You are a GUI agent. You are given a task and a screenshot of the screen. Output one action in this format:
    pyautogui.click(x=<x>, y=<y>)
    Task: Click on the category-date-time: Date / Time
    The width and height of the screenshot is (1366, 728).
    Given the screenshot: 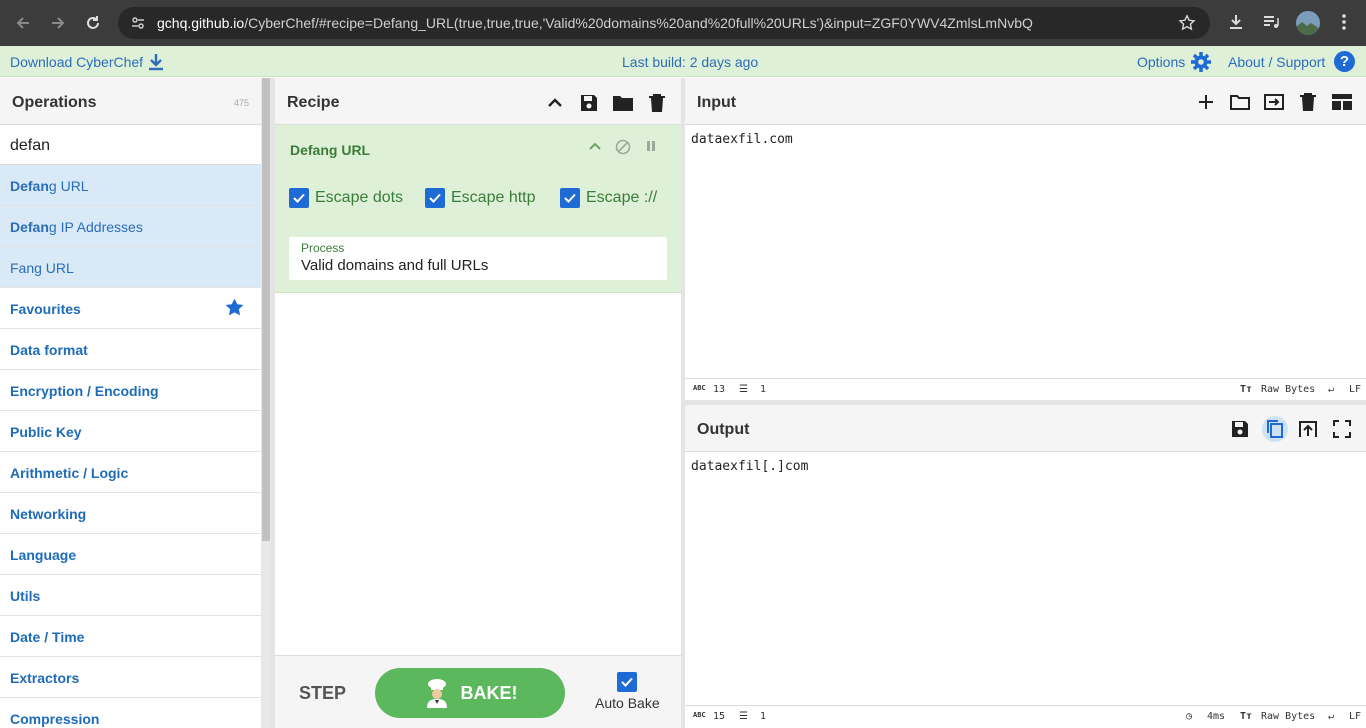 What is the action you would take?
    pyautogui.click(x=130, y=636)
    